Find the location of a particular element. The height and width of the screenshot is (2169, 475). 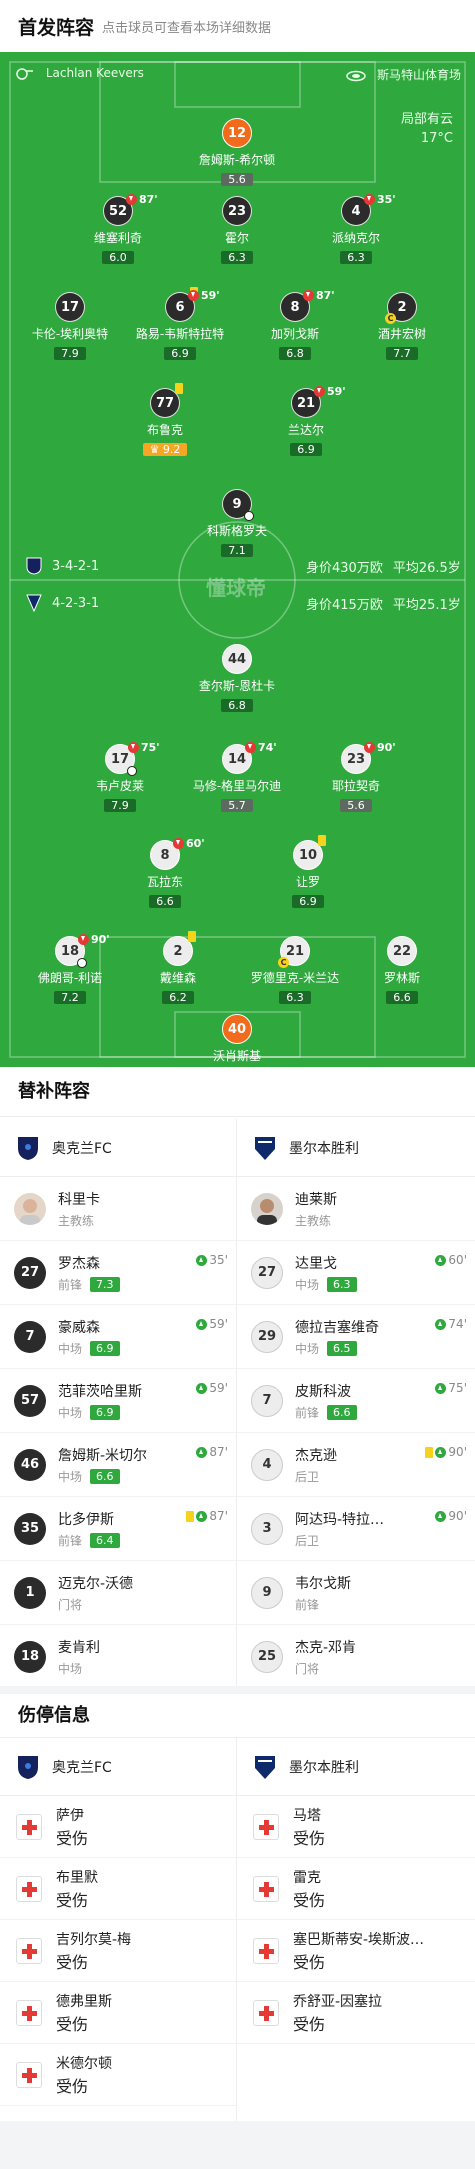

away-player-44: 44 查尔斯-恩杜卡 6.8 is located at coordinates (237, 678).